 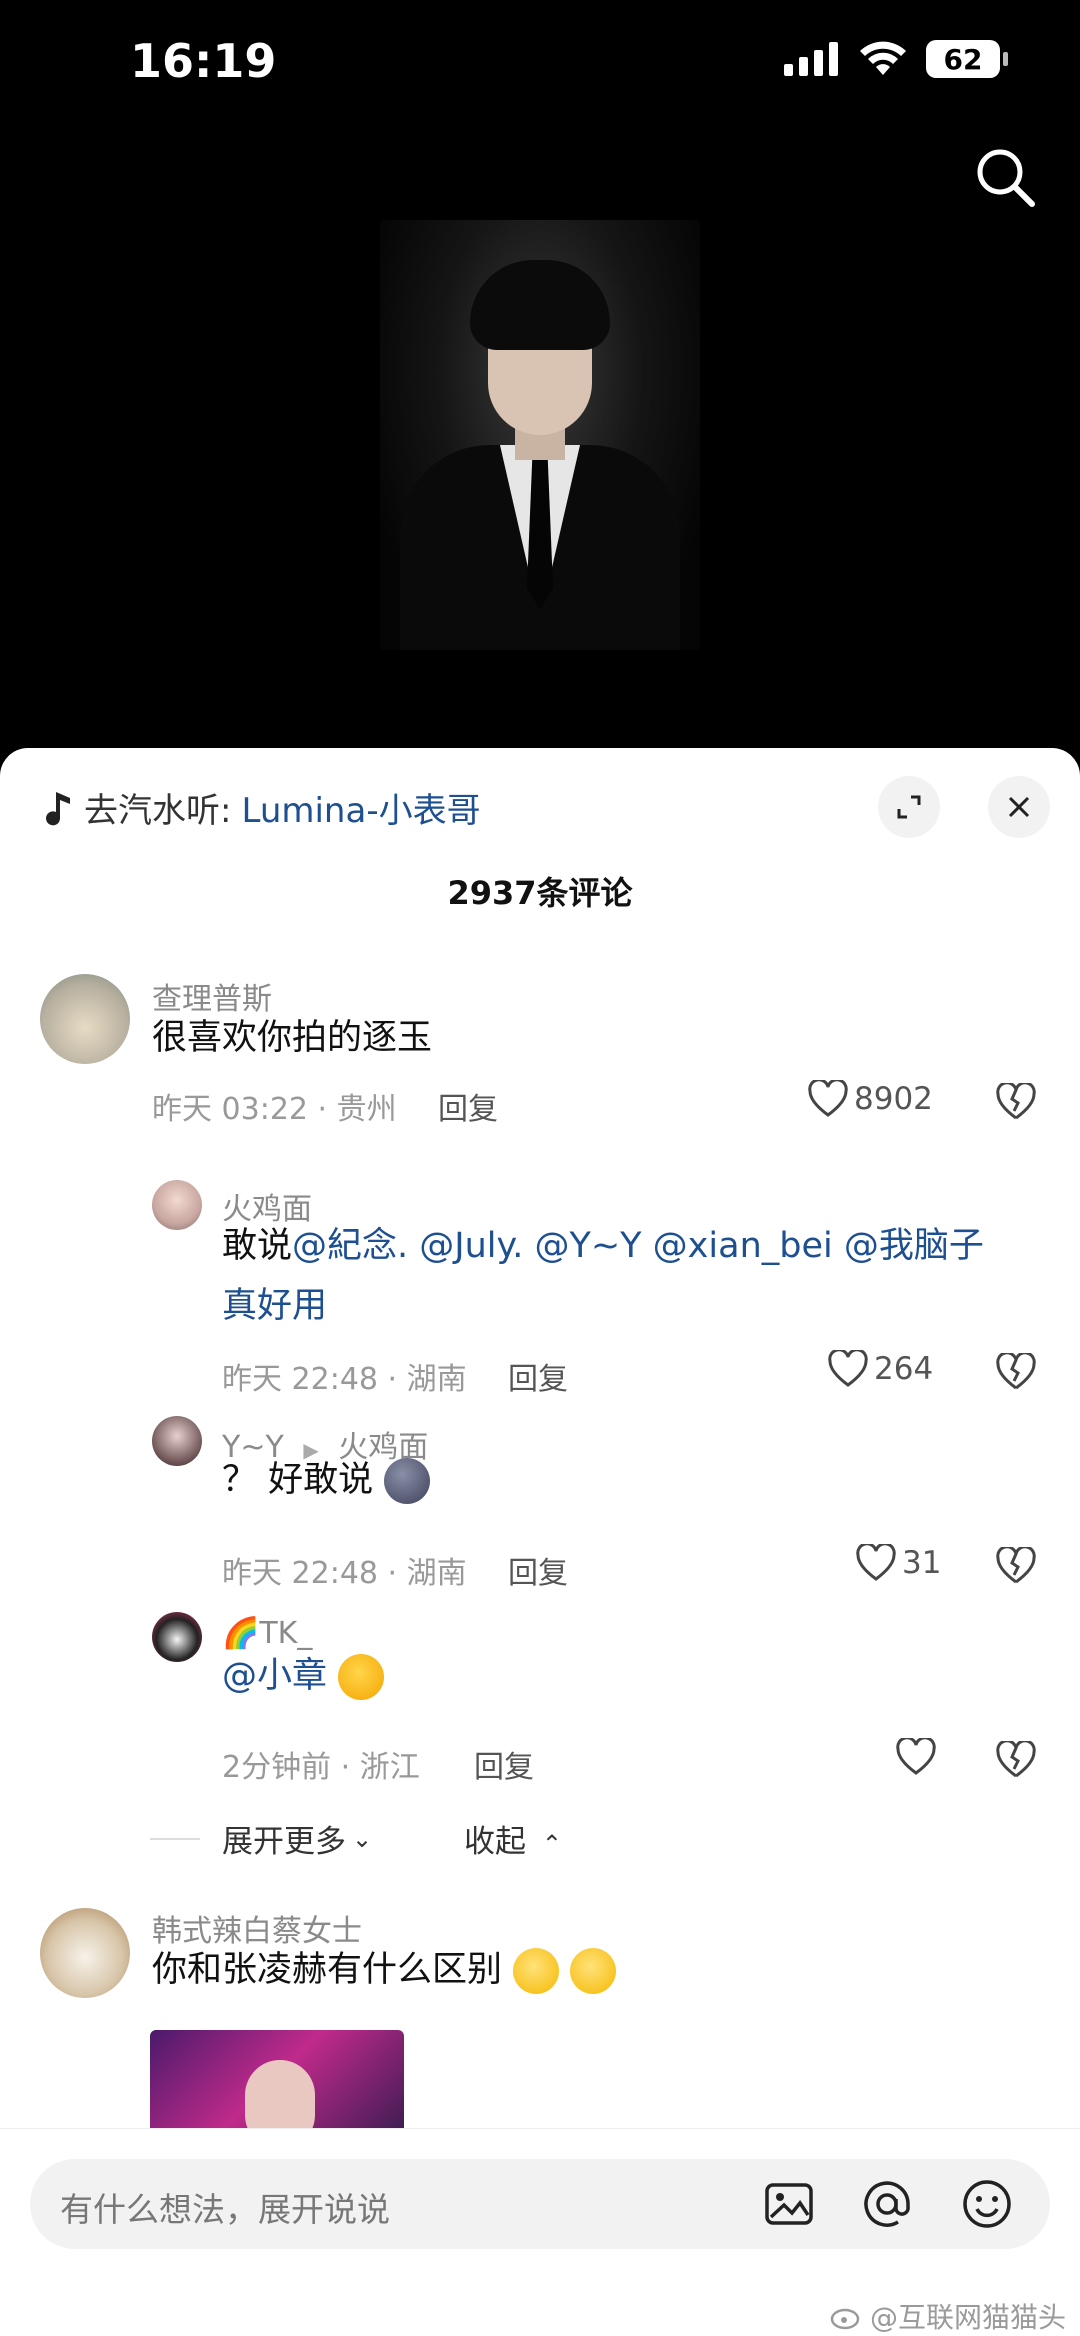 I want to click on comment-meta: 昨天 03:22 · 贵州, so click(x=274, y=1109).